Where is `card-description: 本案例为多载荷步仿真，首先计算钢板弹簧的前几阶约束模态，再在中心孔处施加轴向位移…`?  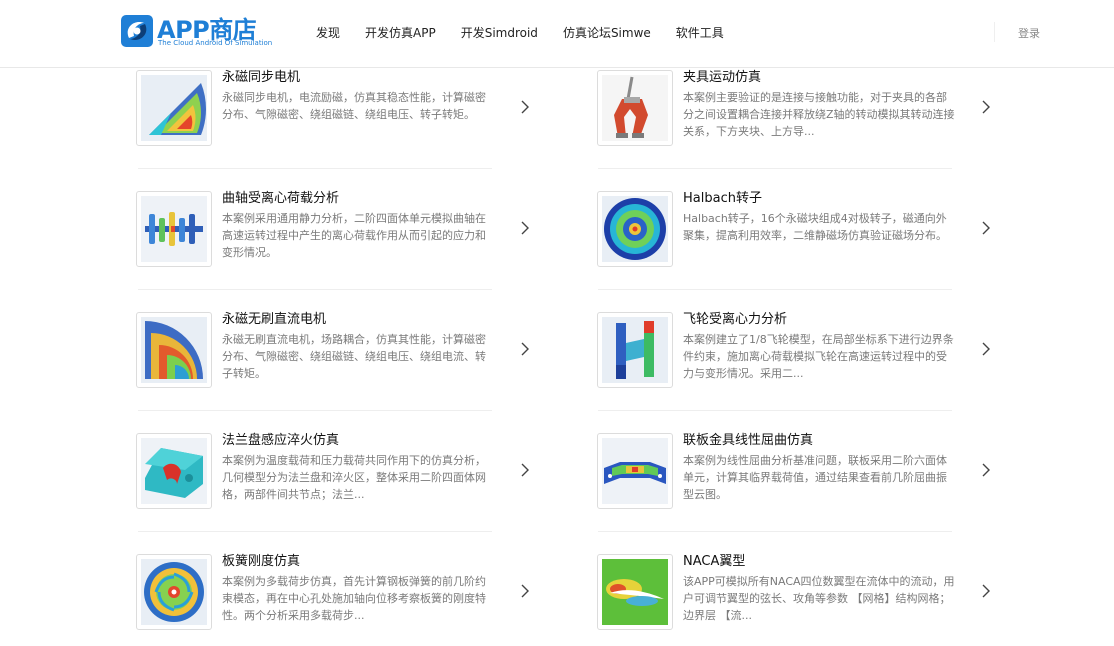
card-description: 本案例为多载荷步仿真，首先计算钢板弹簧的前几阶约束模态，再在中心孔处施加轴向位移… is located at coordinates (354, 598).